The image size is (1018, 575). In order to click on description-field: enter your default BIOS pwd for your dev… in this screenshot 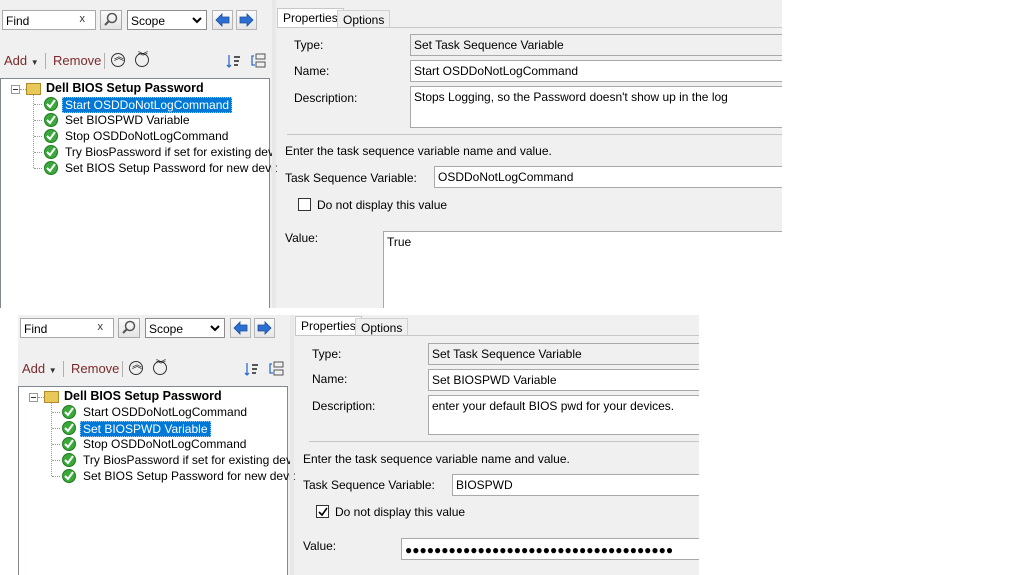, I will do `click(563, 415)`.